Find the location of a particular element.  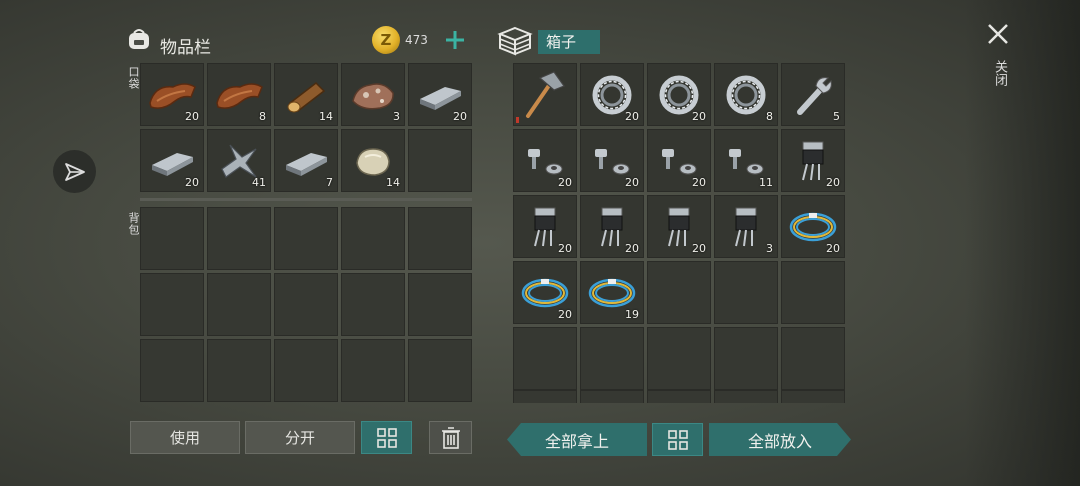

box-slot: 11 is located at coordinates (746, 160).